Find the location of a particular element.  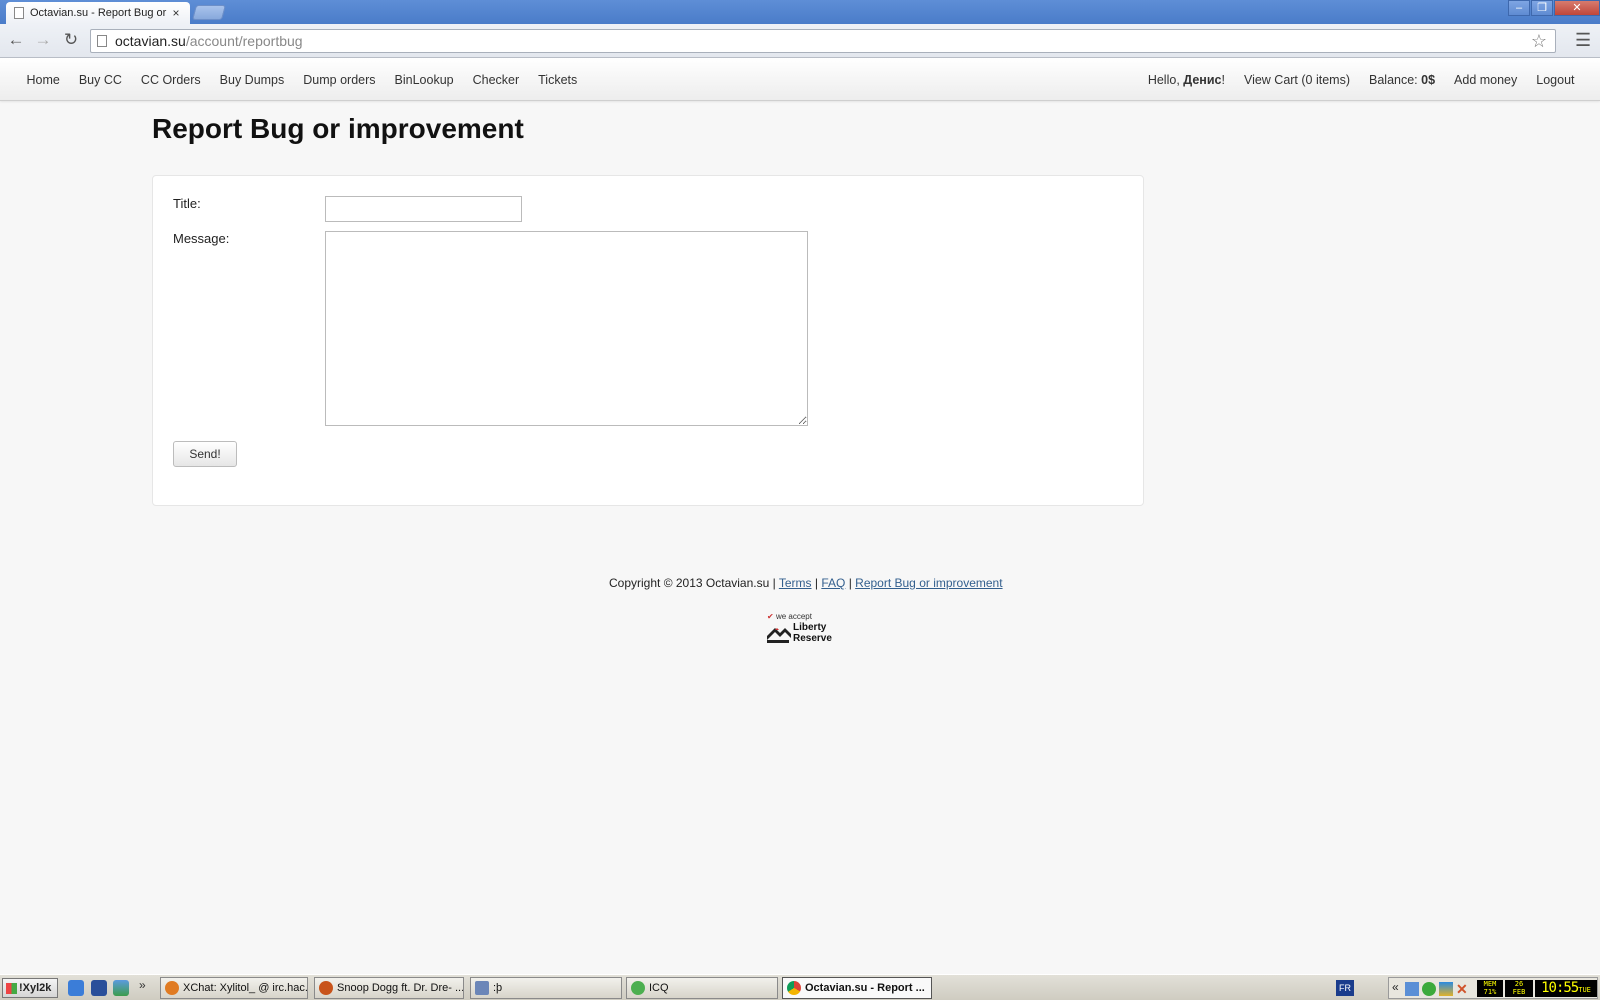

badge-accept-label: we accept is located at coordinates (793, 616).